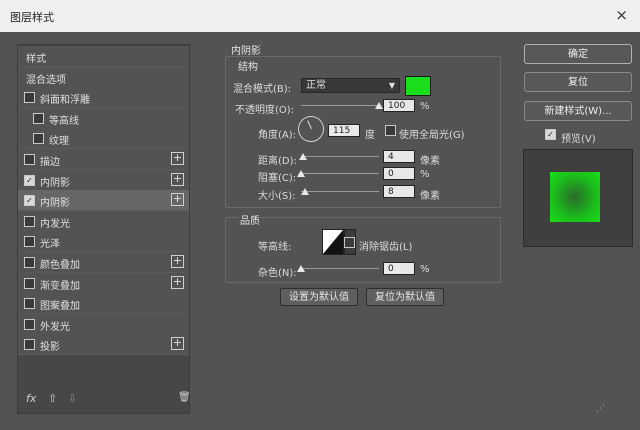  Describe the element at coordinates (103, 345) in the screenshot. I see `style-list-item: 投影 +` at that location.